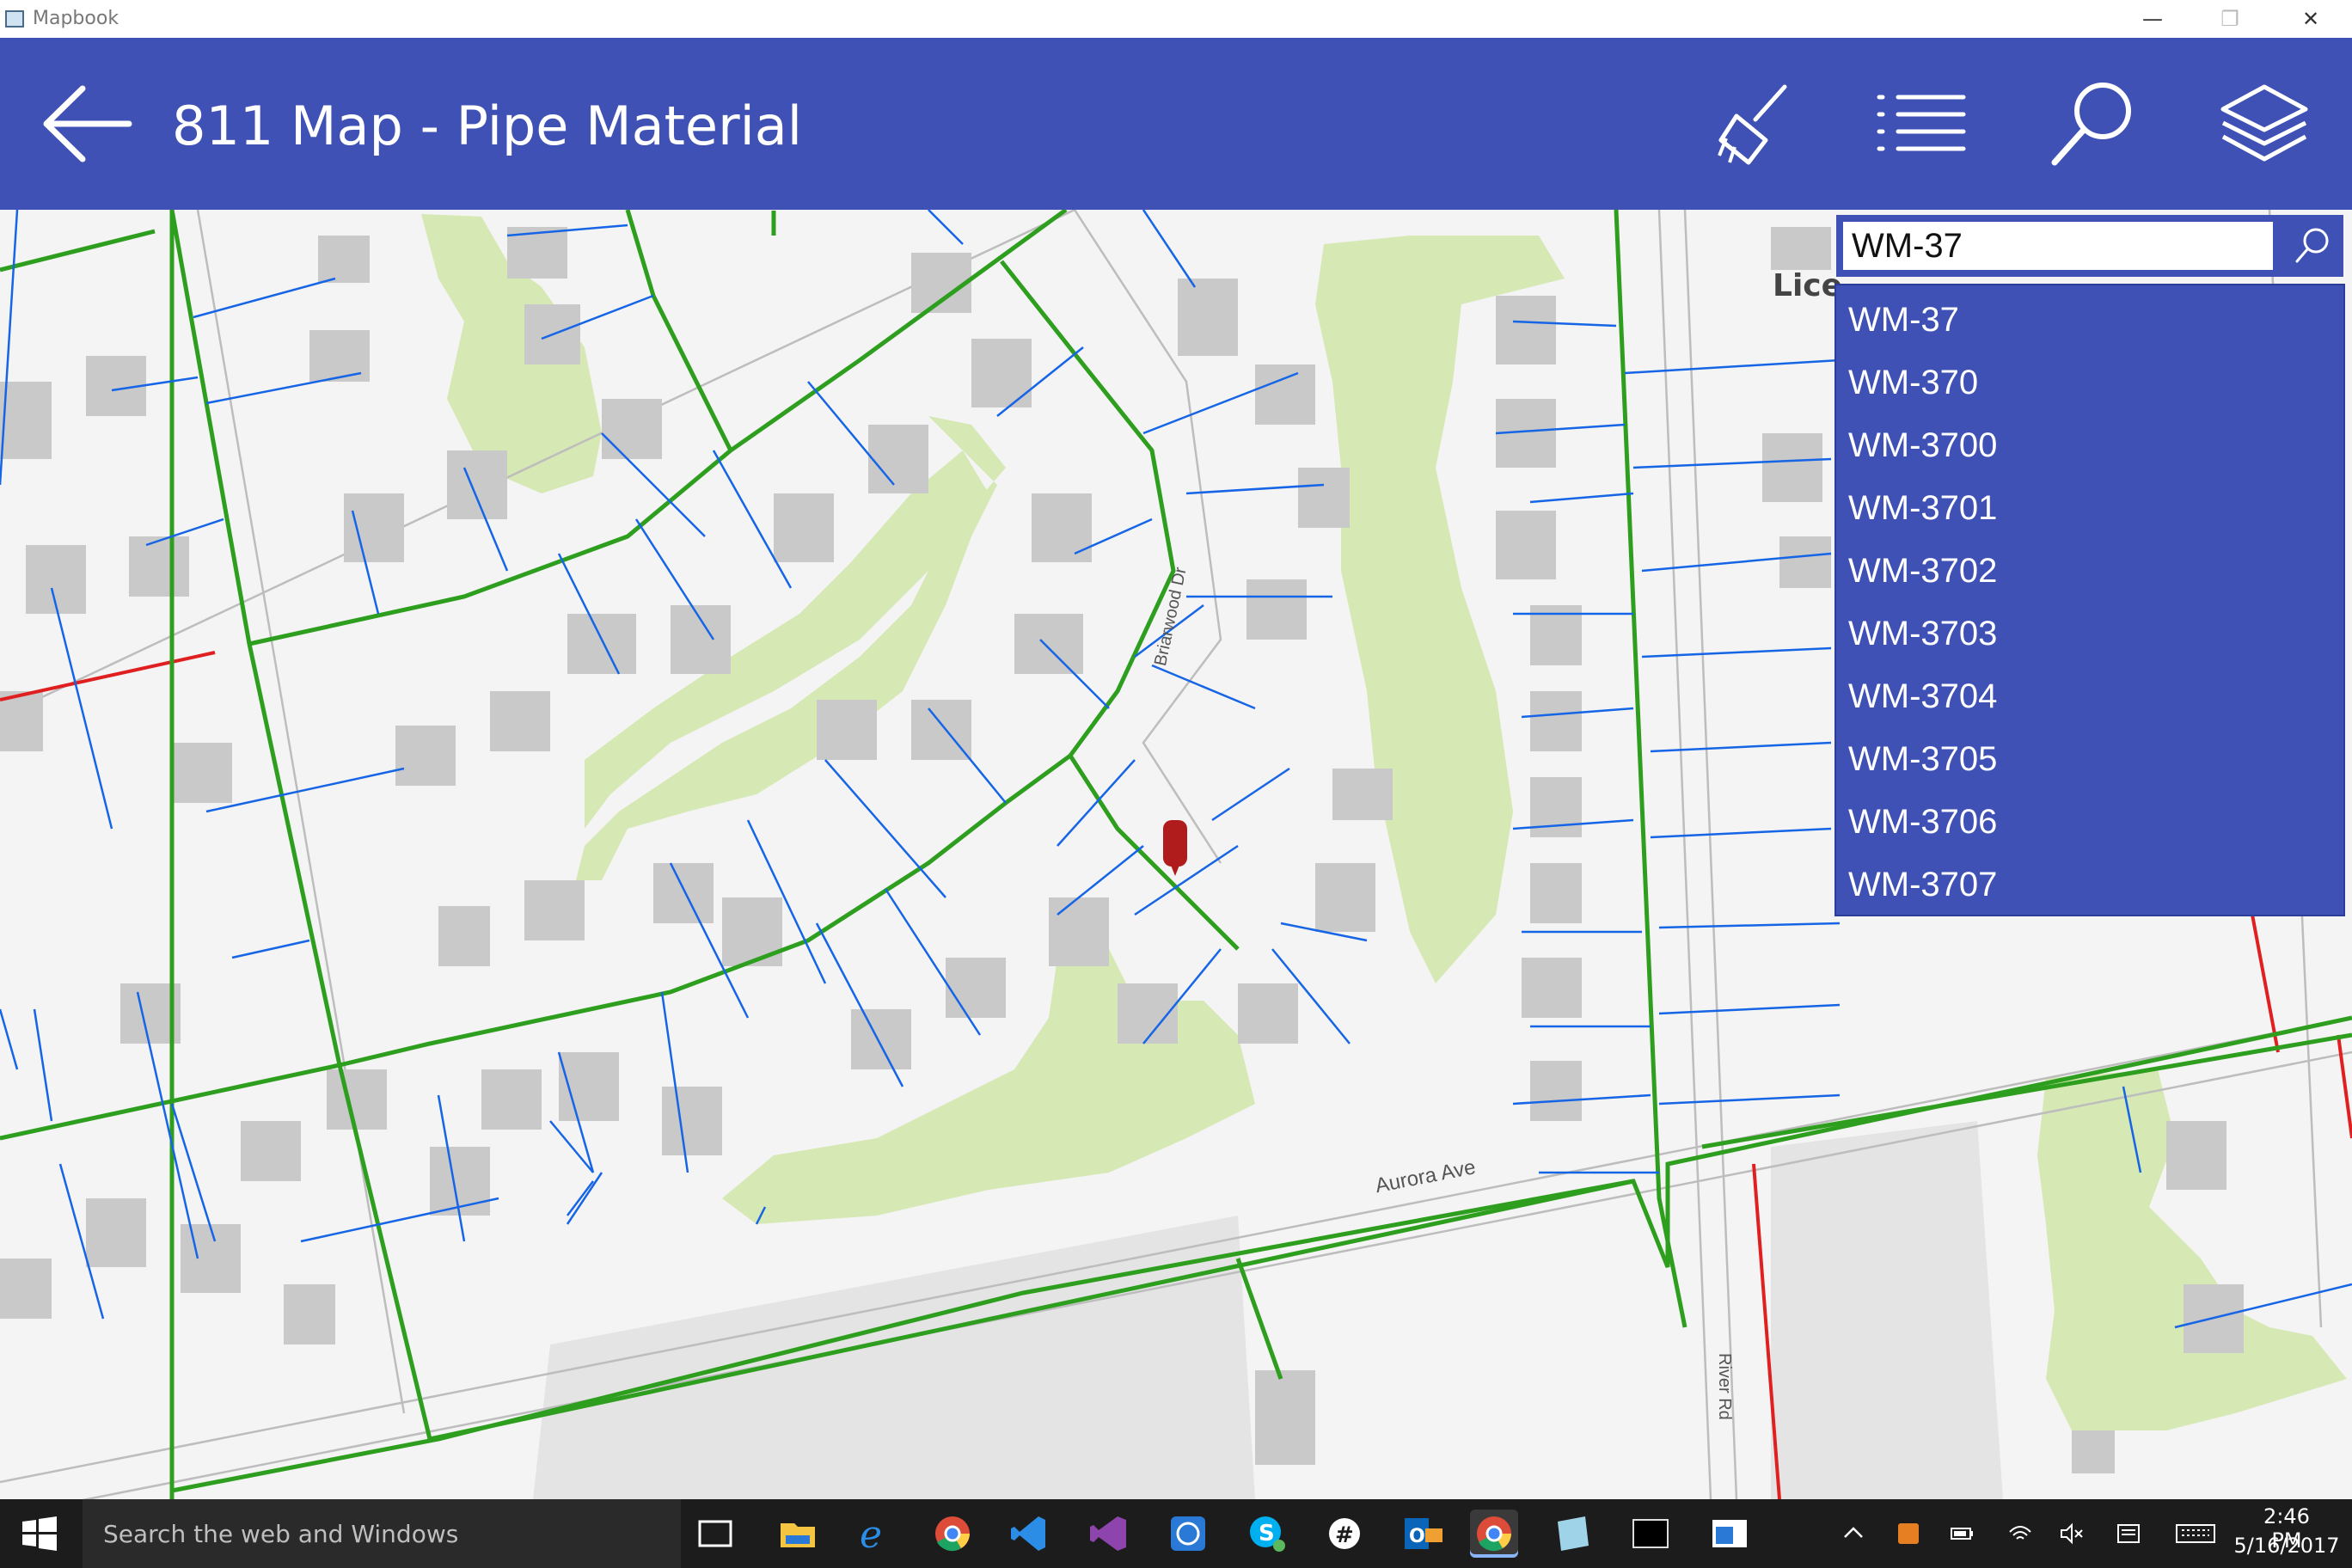 Image resolution: width=2352 pixels, height=1568 pixels. Describe the element at coordinates (2230, 19) in the screenshot. I see `maximize-button: ❐` at that location.